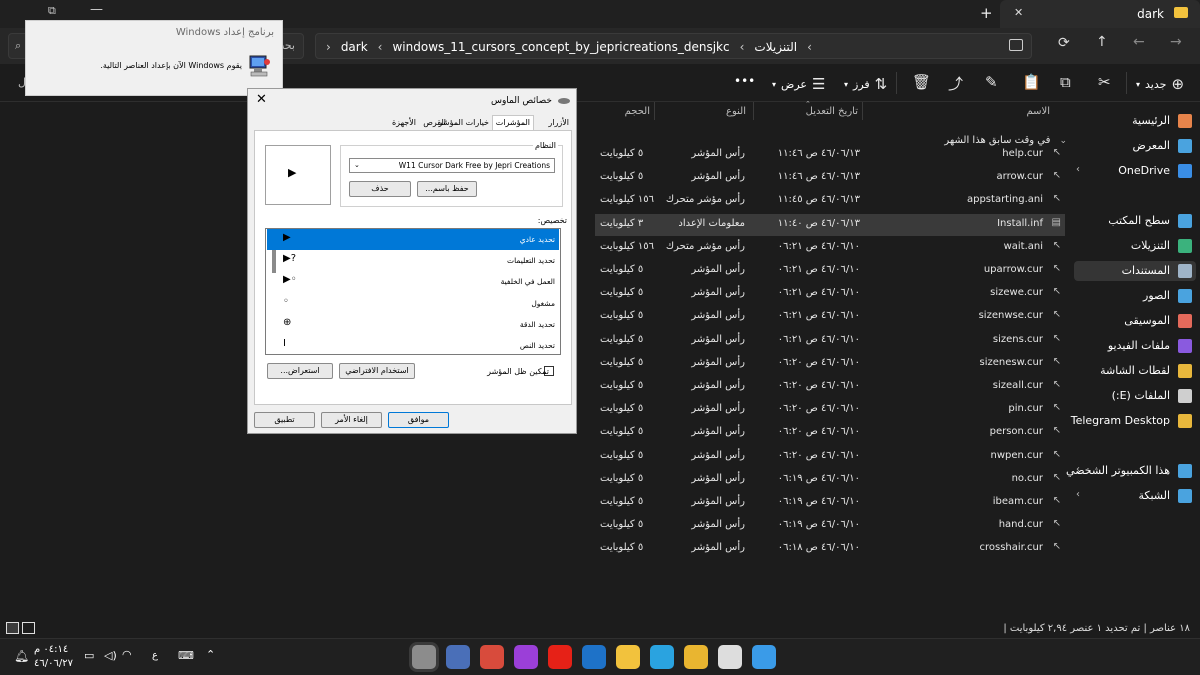 Image resolution: width=1200 pixels, height=675 pixels. I want to click on heart-app-icon, so click(526, 657).